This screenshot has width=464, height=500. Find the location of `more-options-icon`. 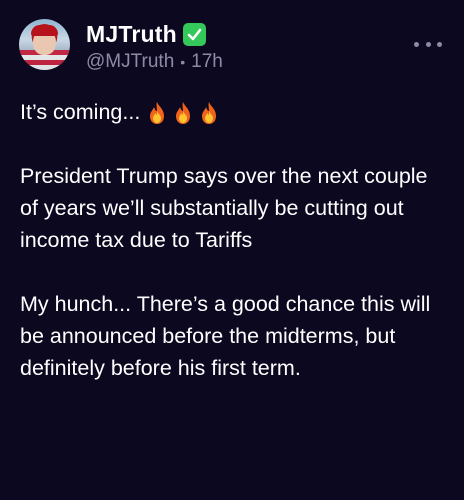

more-options-icon is located at coordinates (428, 44).